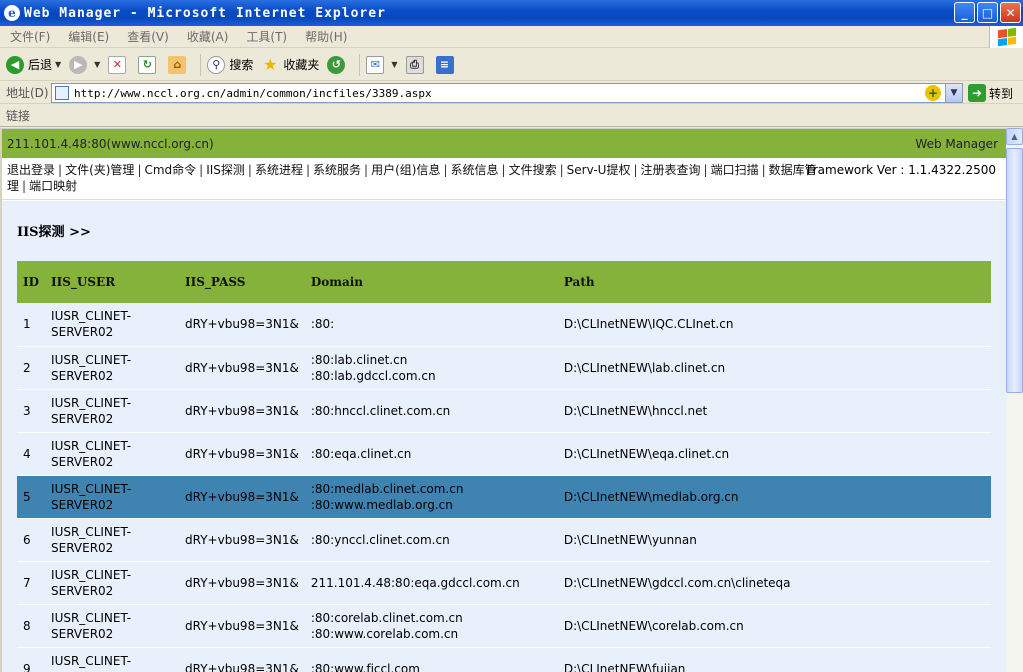  What do you see at coordinates (31, 583) in the screenshot?
I see `cell-id: 7` at bounding box center [31, 583].